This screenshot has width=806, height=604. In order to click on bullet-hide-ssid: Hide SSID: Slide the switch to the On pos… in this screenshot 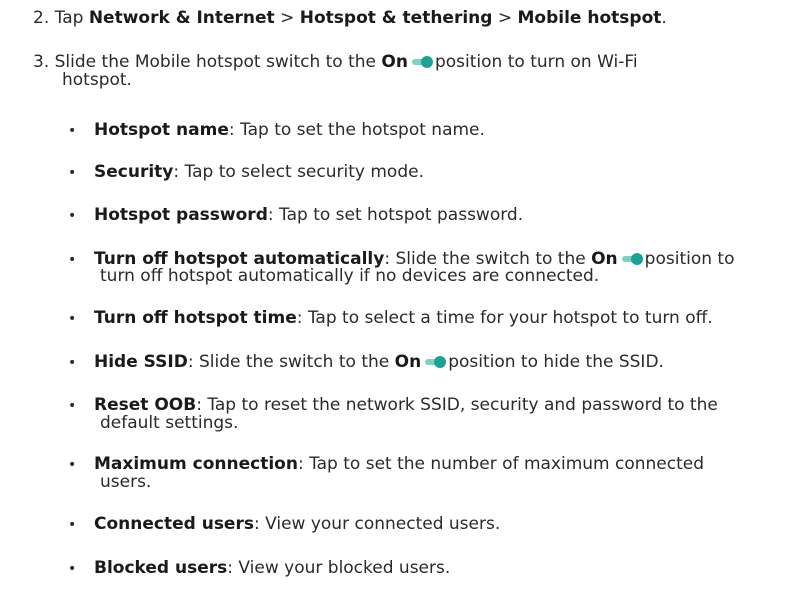, I will do `click(379, 362)`.